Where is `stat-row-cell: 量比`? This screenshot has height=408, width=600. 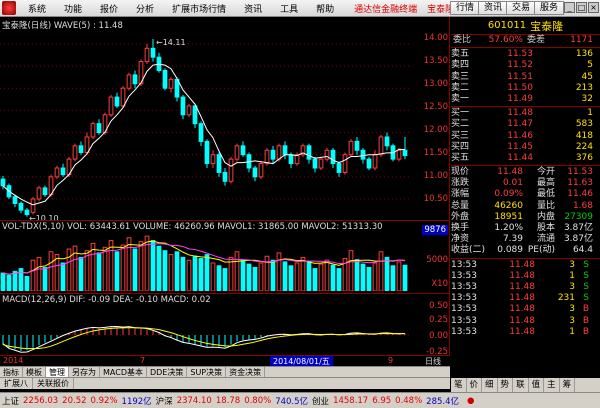
stat-row-cell: 量比 is located at coordinates (545, 205).